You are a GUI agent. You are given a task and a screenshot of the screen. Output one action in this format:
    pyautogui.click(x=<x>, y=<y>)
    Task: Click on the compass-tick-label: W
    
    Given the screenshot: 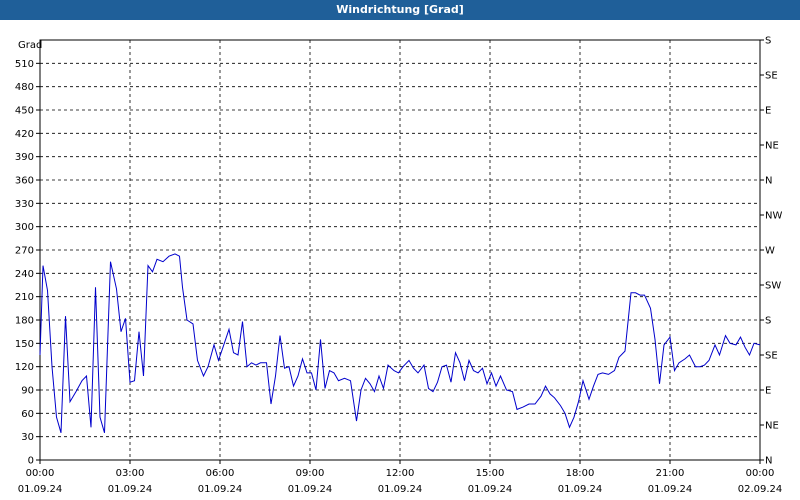 What is the action you would take?
    pyautogui.click(x=770, y=251)
    